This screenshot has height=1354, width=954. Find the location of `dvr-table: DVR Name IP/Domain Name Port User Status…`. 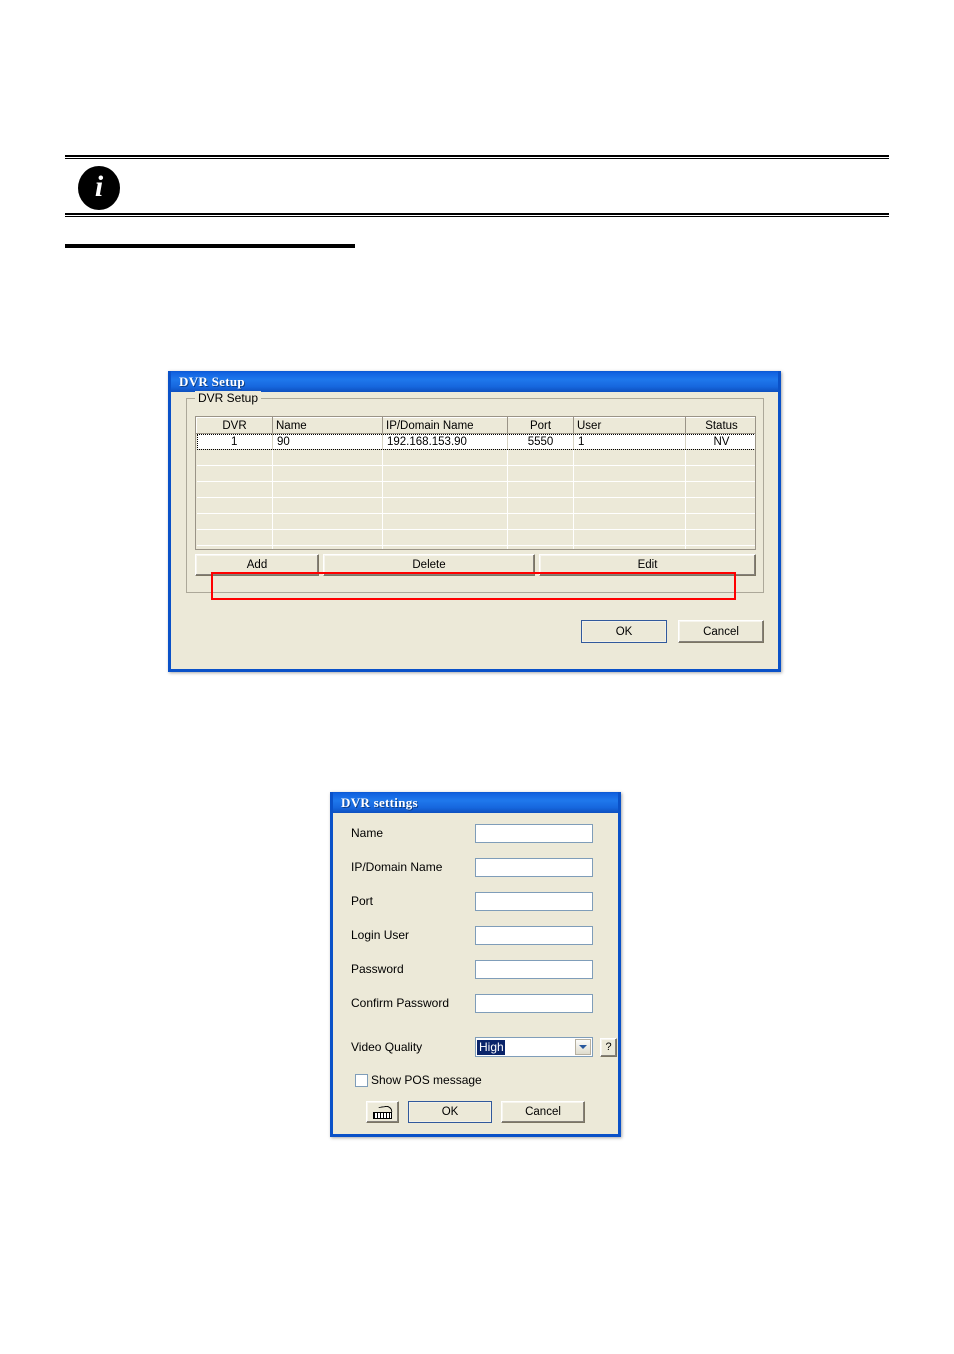

dvr-table: DVR Name IP/Domain Name Port User Status… is located at coordinates (475, 483).